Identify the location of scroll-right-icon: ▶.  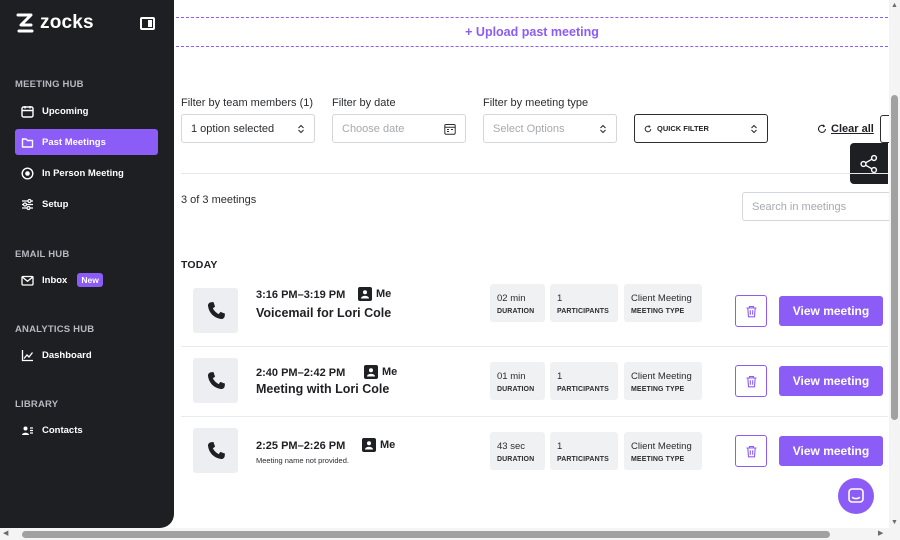
(880, 534).